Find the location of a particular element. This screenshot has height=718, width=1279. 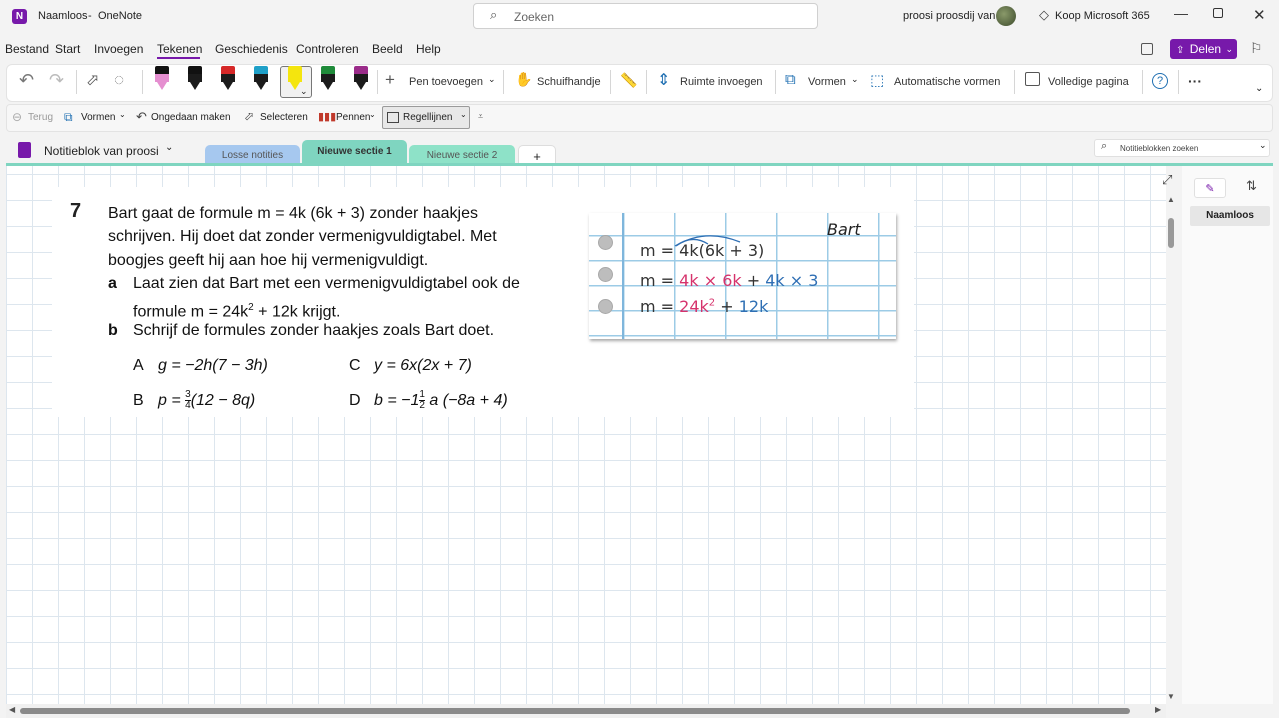

pens-icon: ▮▮▮ is located at coordinates (327, 117).